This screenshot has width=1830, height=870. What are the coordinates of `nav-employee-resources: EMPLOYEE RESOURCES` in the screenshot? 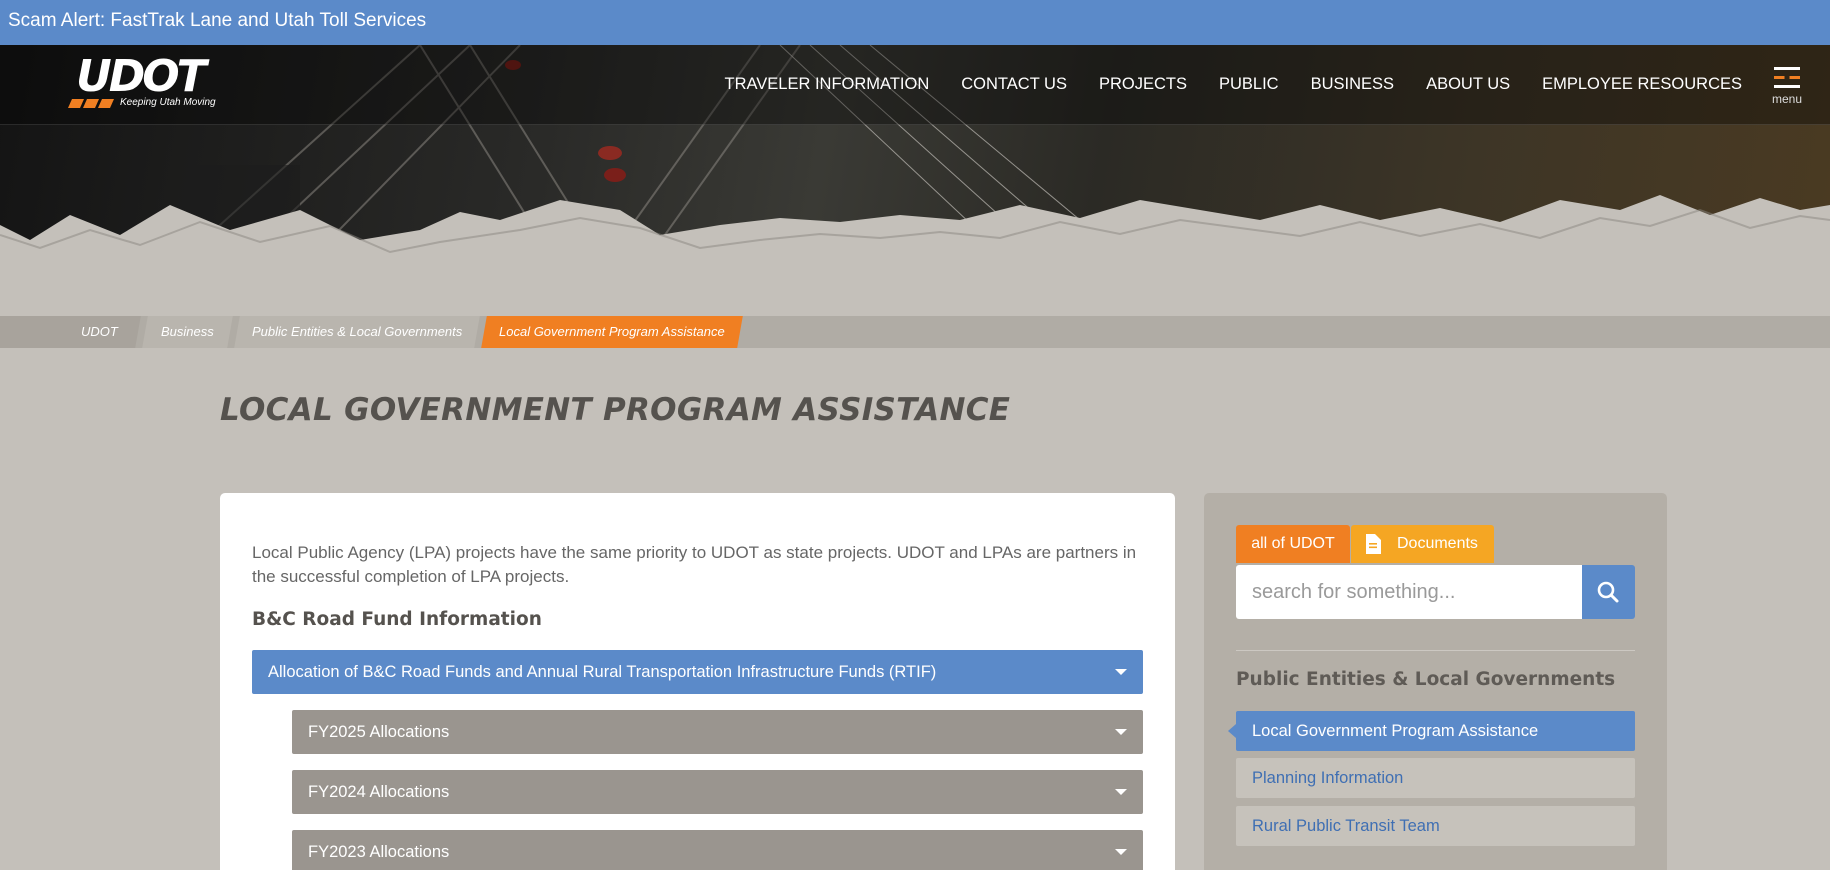 It's located at (1642, 84).